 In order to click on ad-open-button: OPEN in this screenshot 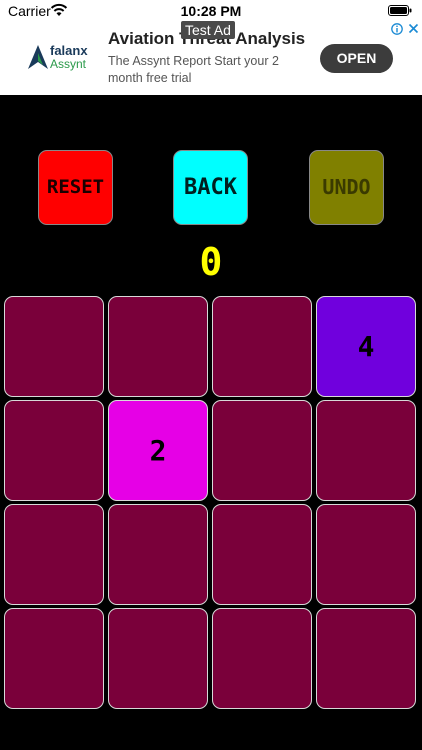, I will do `click(356, 58)`.